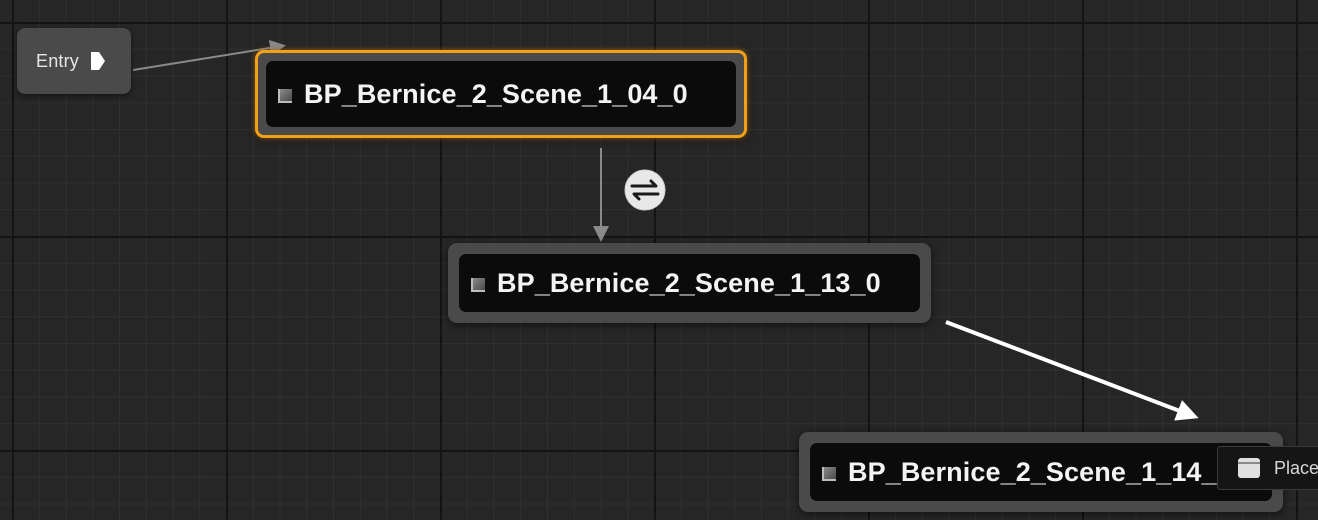 The height and width of the screenshot is (520, 1318). I want to click on entry-label: Entry, so click(58, 60).